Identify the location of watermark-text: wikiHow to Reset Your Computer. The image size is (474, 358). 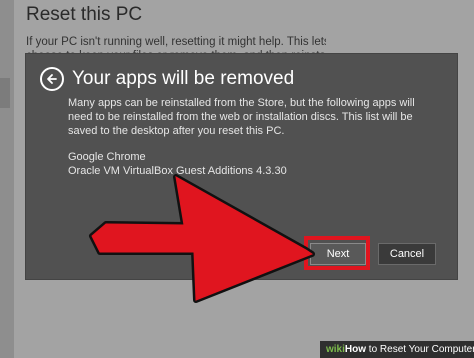
(400, 349).